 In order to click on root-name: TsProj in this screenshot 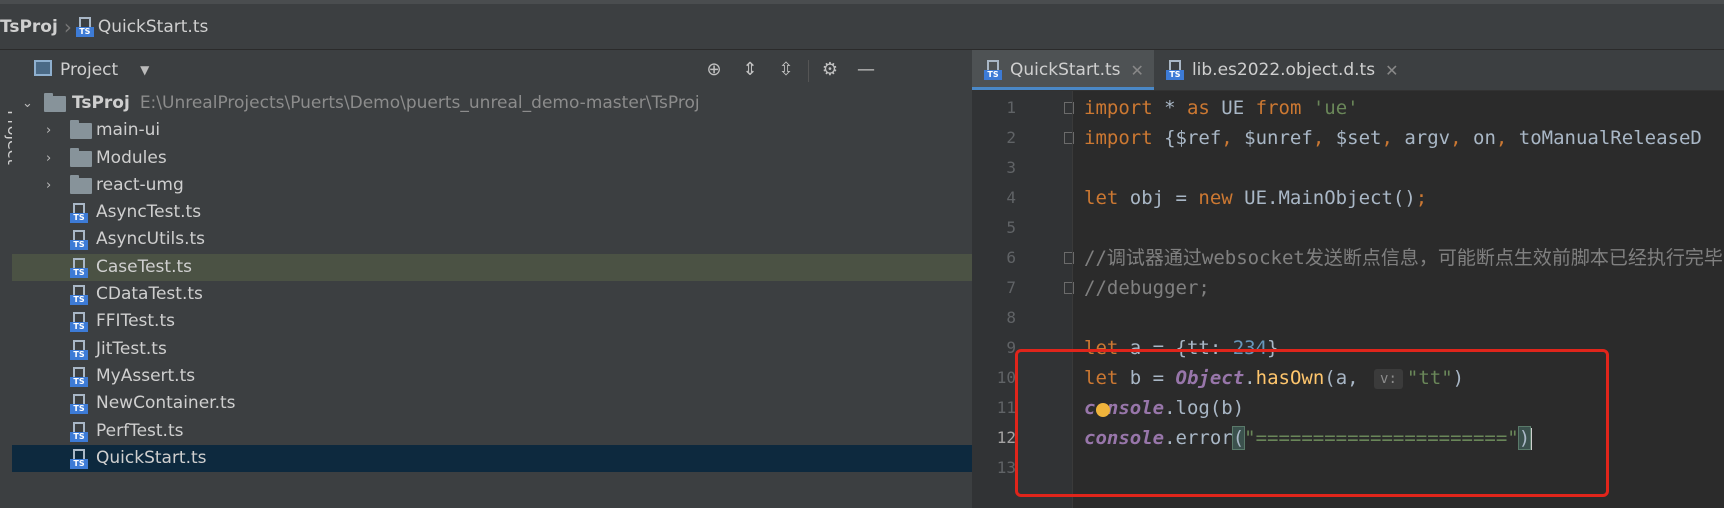, I will do `click(101, 103)`.